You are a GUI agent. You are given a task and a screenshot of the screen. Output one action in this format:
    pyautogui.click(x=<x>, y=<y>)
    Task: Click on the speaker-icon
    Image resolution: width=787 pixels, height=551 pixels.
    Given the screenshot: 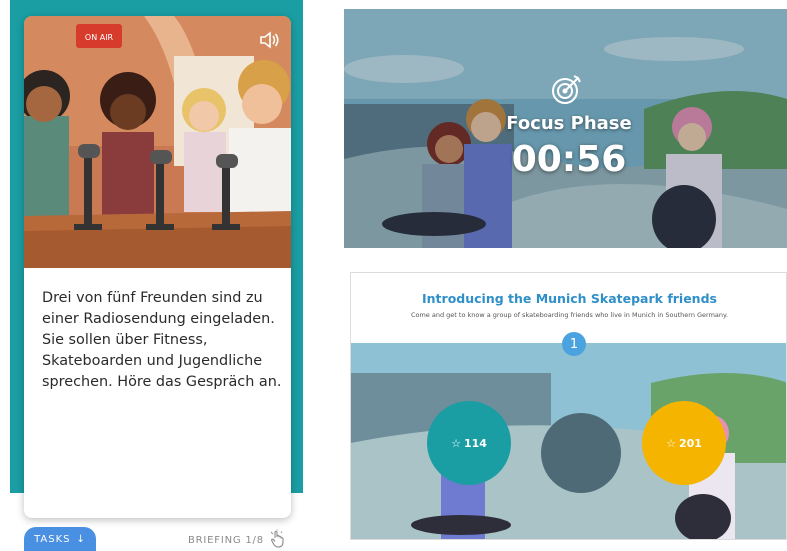 What is the action you would take?
    pyautogui.click(x=269, y=40)
    